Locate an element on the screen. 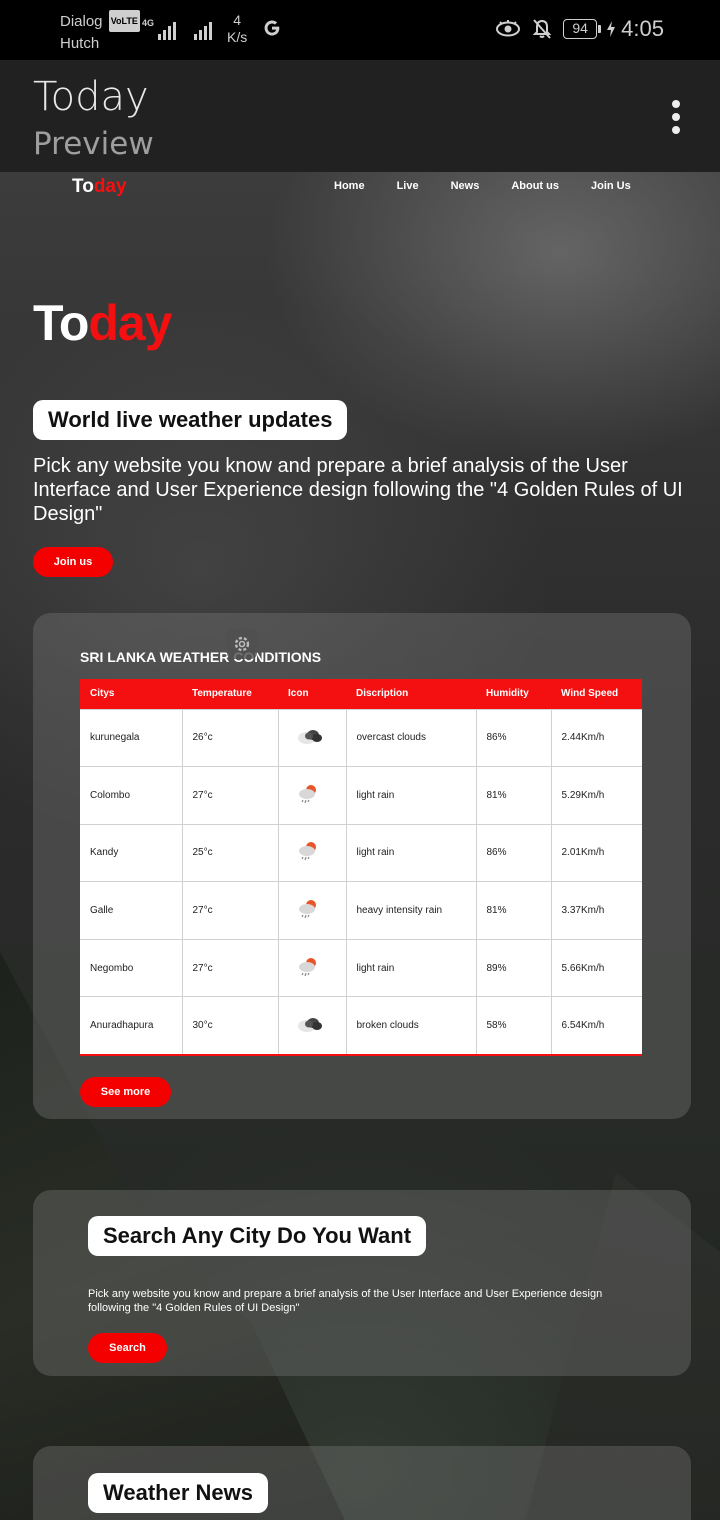  wind-cell: 3.37Km/h is located at coordinates (596, 910).